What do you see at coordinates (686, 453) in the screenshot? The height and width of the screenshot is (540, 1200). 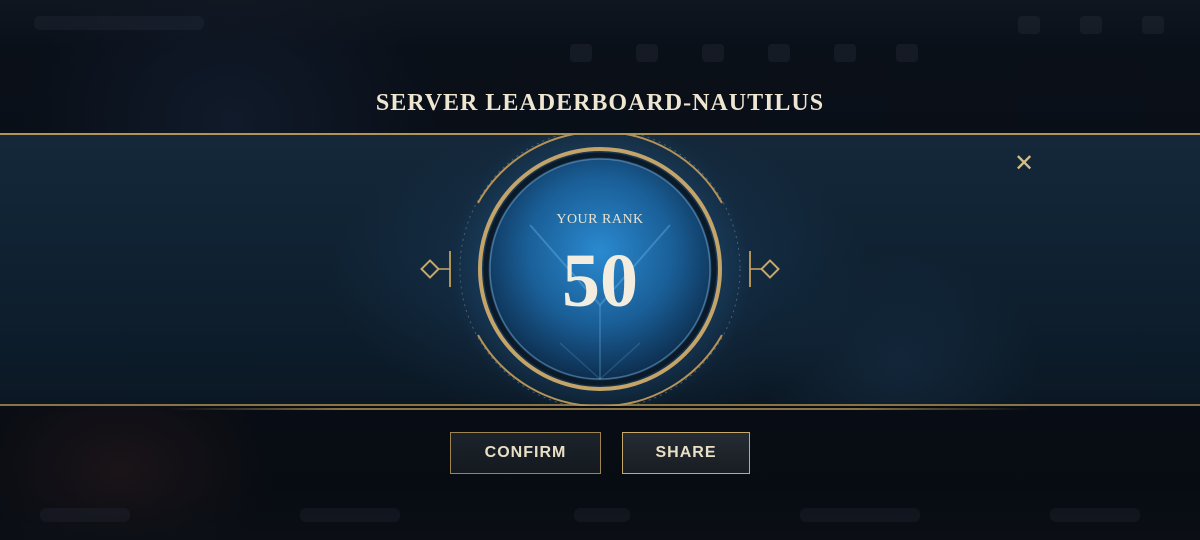 I see `share-button: SHARE` at bounding box center [686, 453].